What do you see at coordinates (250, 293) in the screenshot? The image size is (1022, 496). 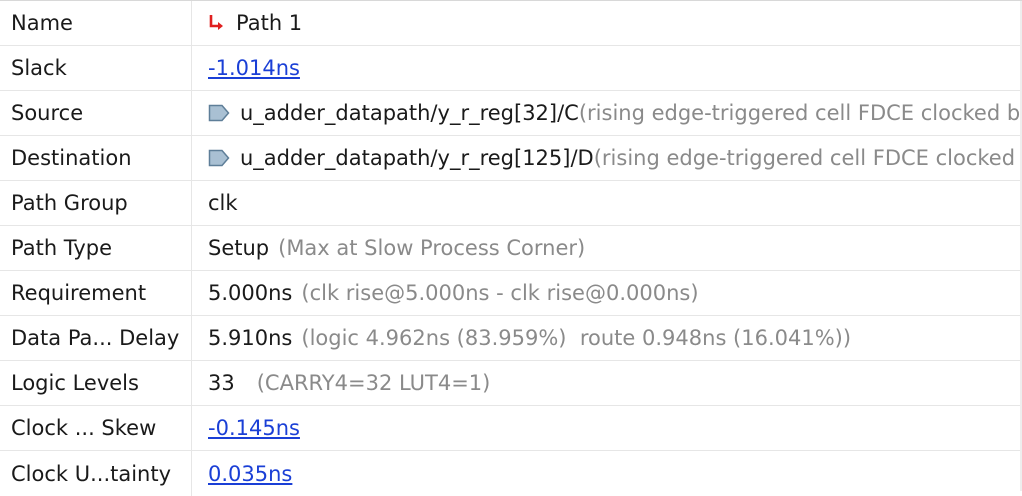 I see `requirement-value: 5.000ns` at bounding box center [250, 293].